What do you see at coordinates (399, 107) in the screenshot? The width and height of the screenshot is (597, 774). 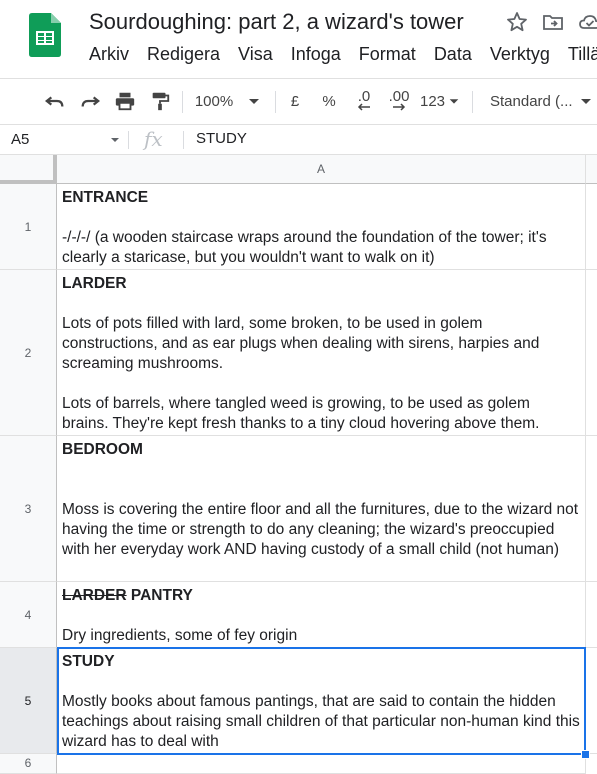 I see `arrow-right-icon` at bounding box center [399, 107].